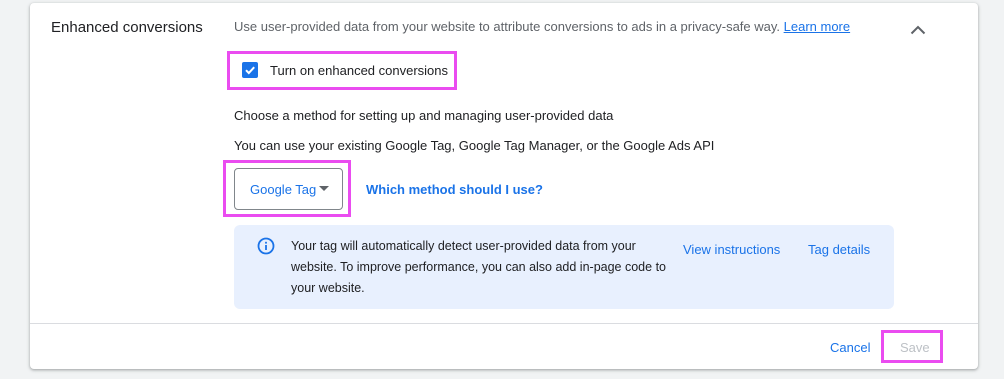 The width and height of the screenshot is (1004, 379). I want to click on enhanced-conversions-checkbox: Turn on enhanced conversions, so click(345, 70).